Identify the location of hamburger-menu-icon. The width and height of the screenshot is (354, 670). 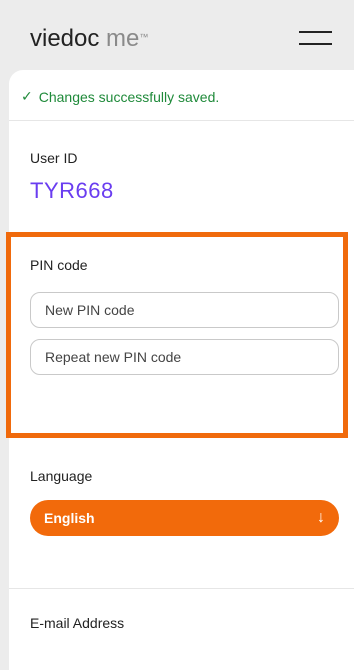
(315, 38).